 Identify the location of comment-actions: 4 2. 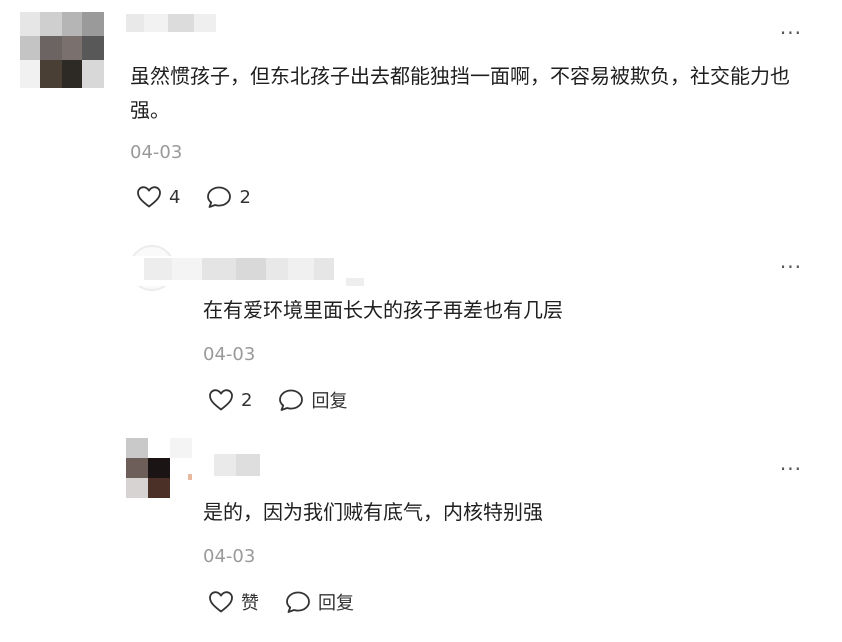
(206, 197).